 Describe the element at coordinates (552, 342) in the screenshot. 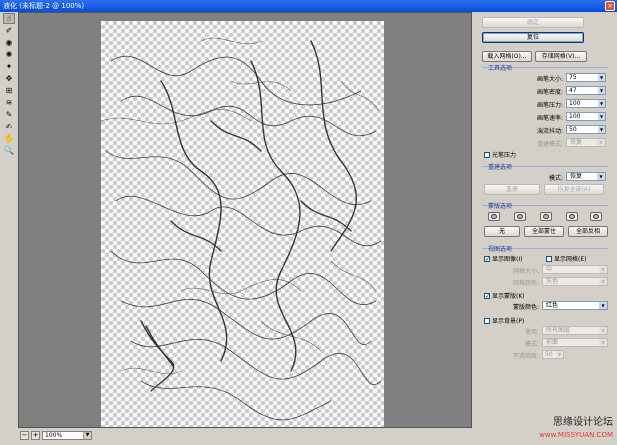

I see `backdrop-mode-value: 前面` at that location.